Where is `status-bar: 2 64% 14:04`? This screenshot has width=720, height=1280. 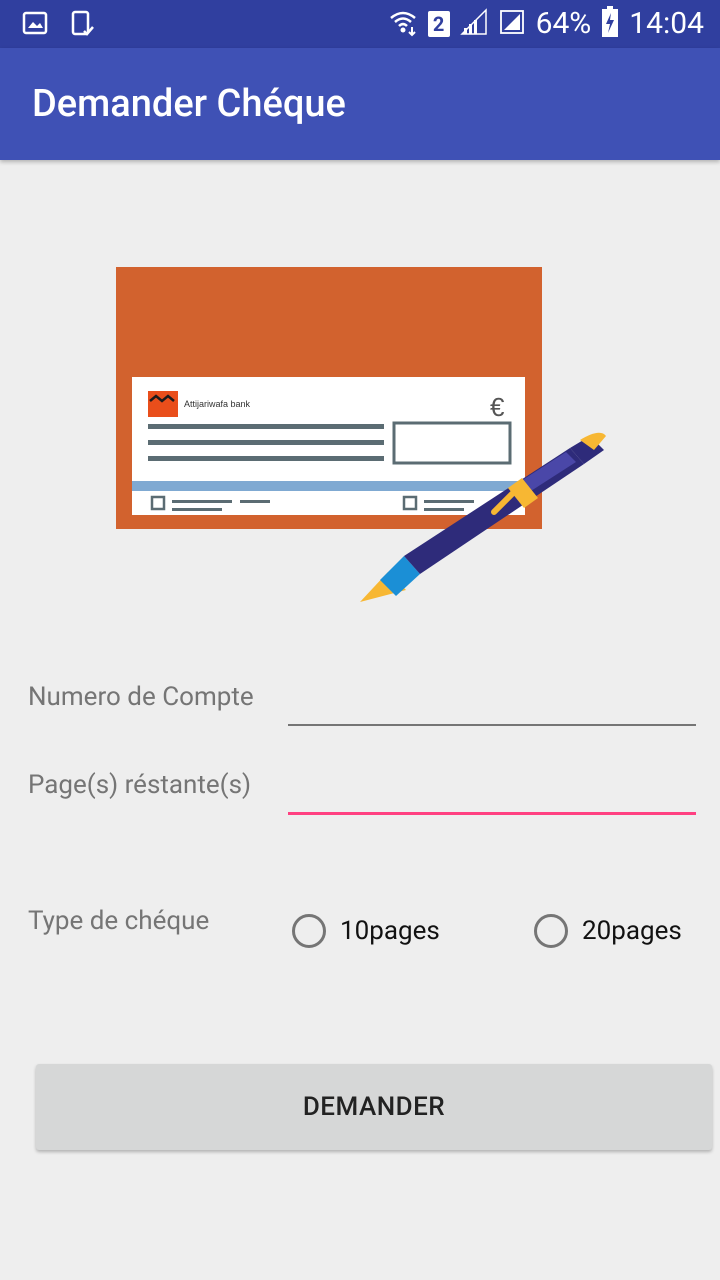
status-bar: 2 64% 14:04 is located at coordinates (360, 24).